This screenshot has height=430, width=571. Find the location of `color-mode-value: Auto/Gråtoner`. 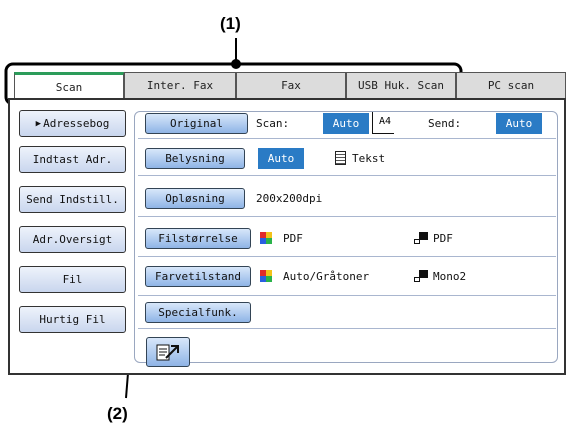

color-mode-value: Auto/Gråtoner is located at coordinates (326, 276).